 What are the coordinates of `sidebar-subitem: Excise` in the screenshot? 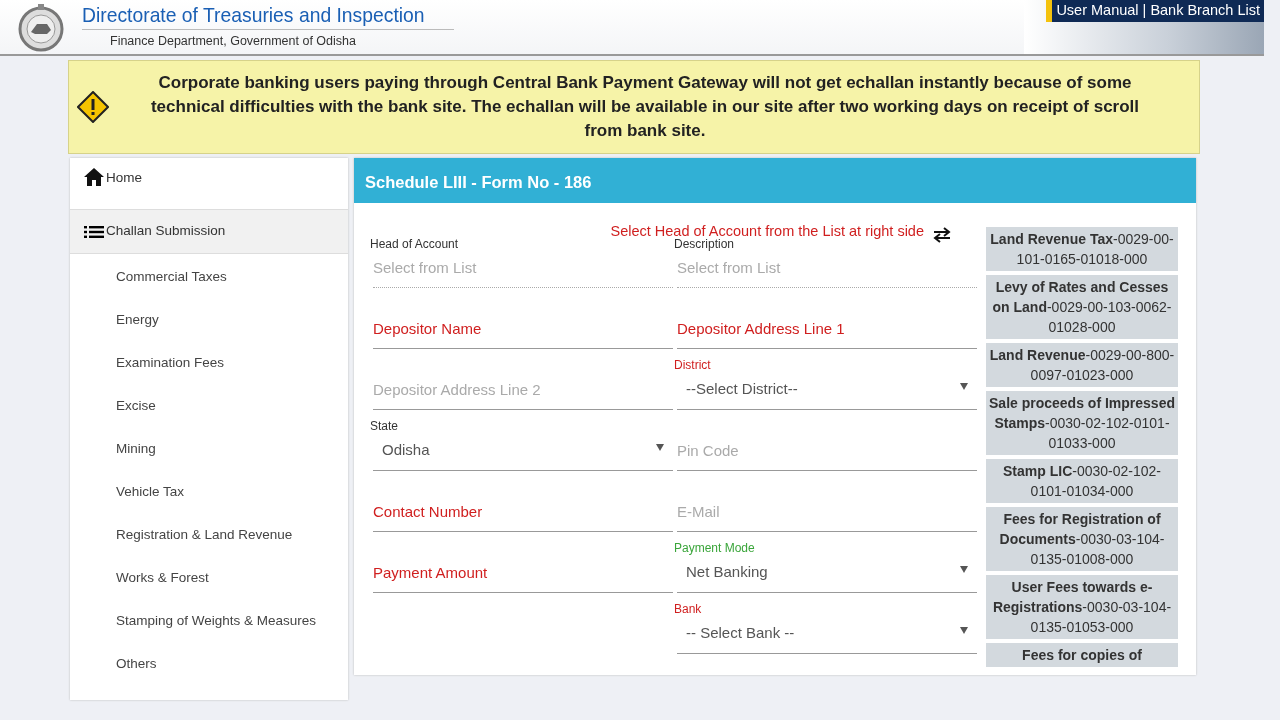 It's located at (209, 420).